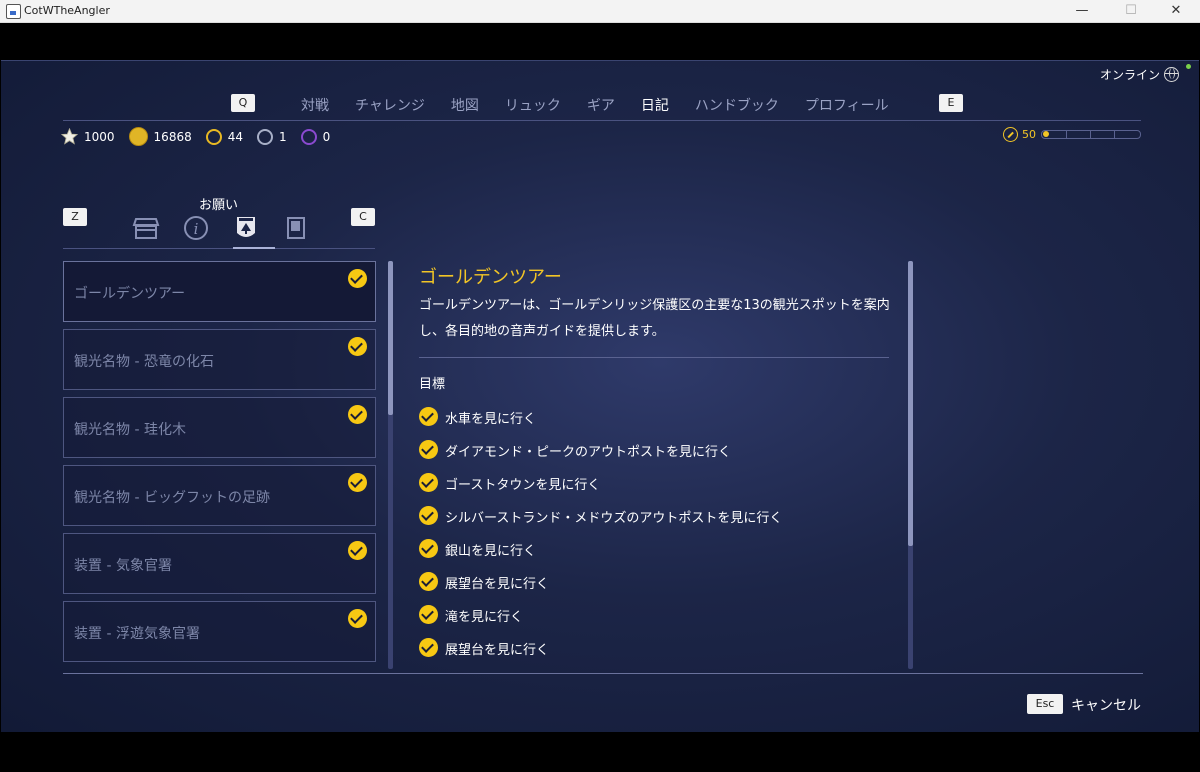  I want to click on nav-prev-key: Q, so click(243, 103).